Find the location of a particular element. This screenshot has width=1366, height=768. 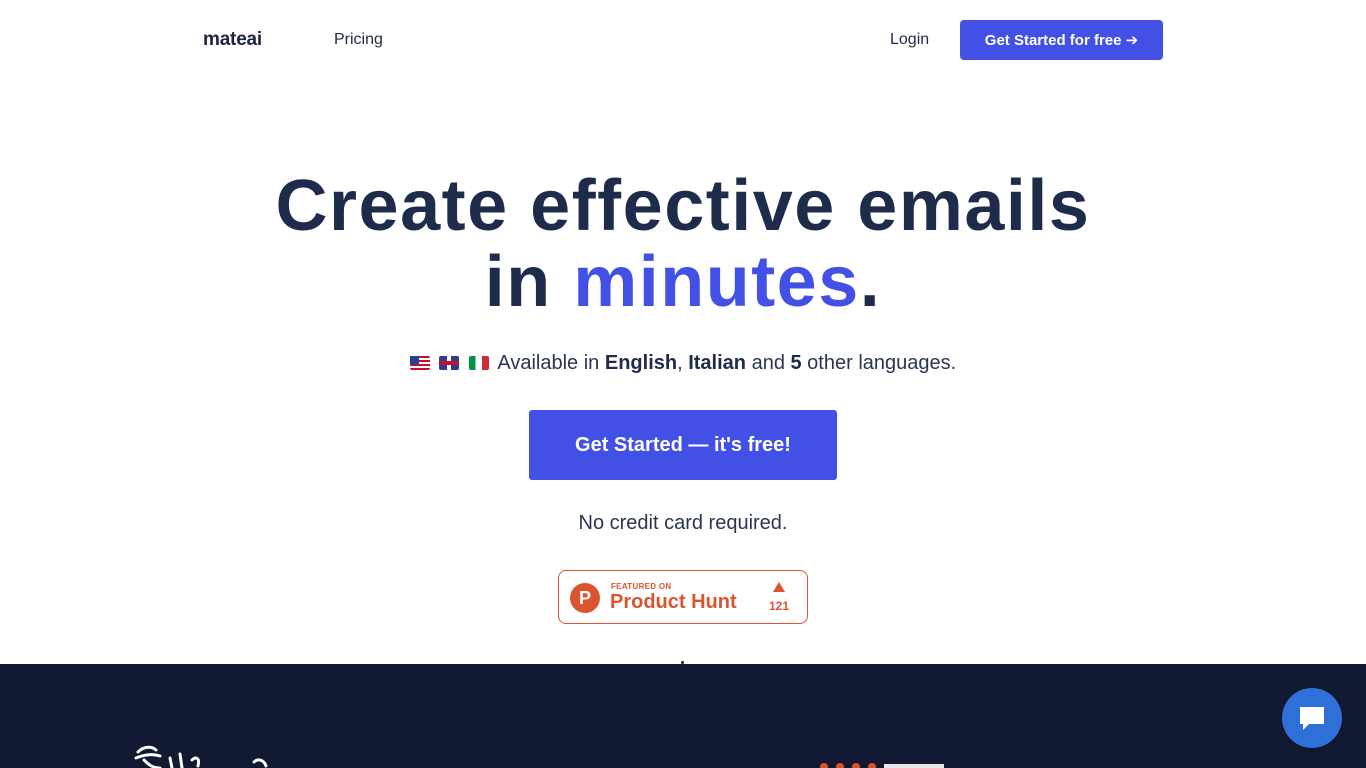

chat-widget-button is located at coordinates (1312, 718).